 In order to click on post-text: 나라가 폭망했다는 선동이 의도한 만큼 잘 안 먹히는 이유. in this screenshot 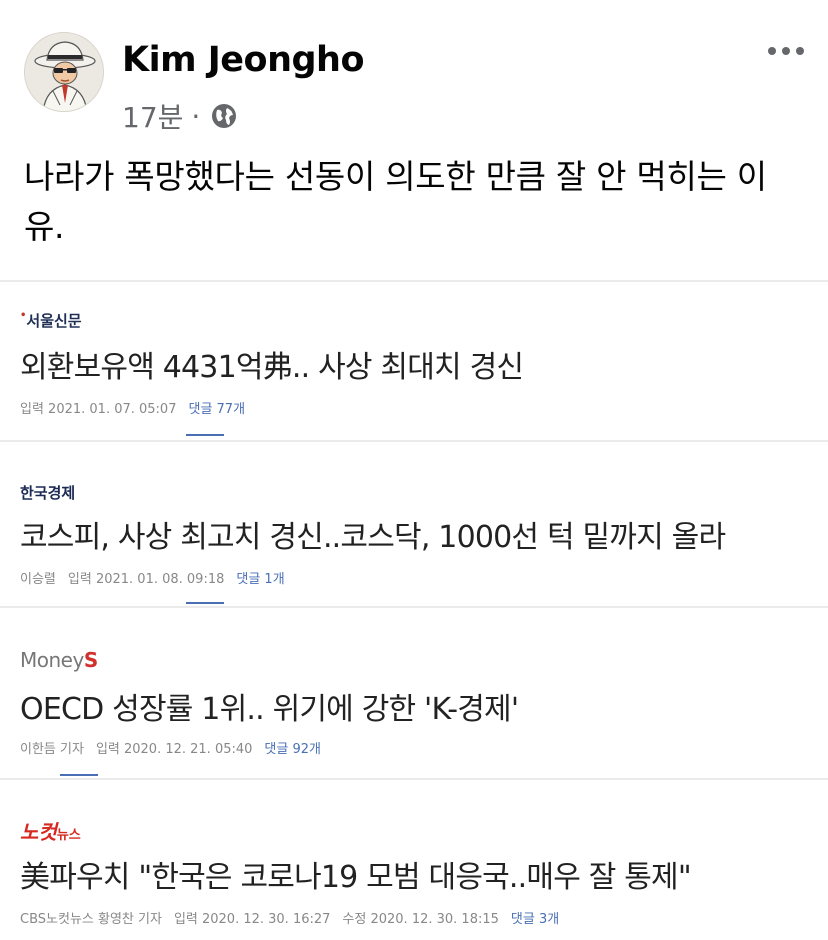, I will do `click(395, 201)`.